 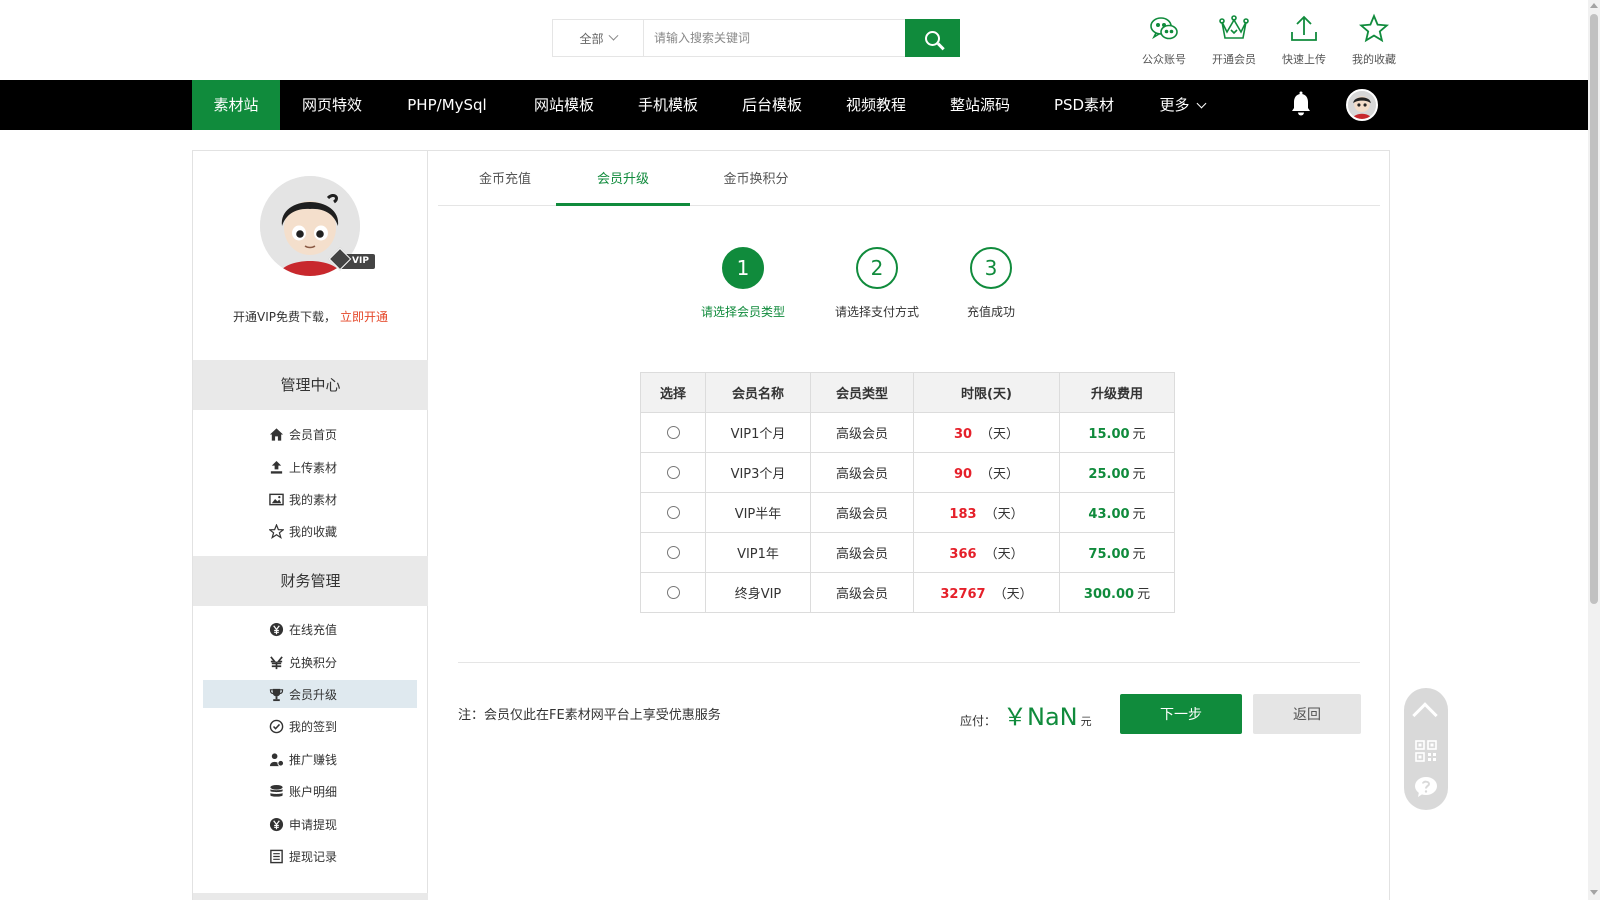 I want to click on nav-item-more: 更多, so click(x=1182, y=105).